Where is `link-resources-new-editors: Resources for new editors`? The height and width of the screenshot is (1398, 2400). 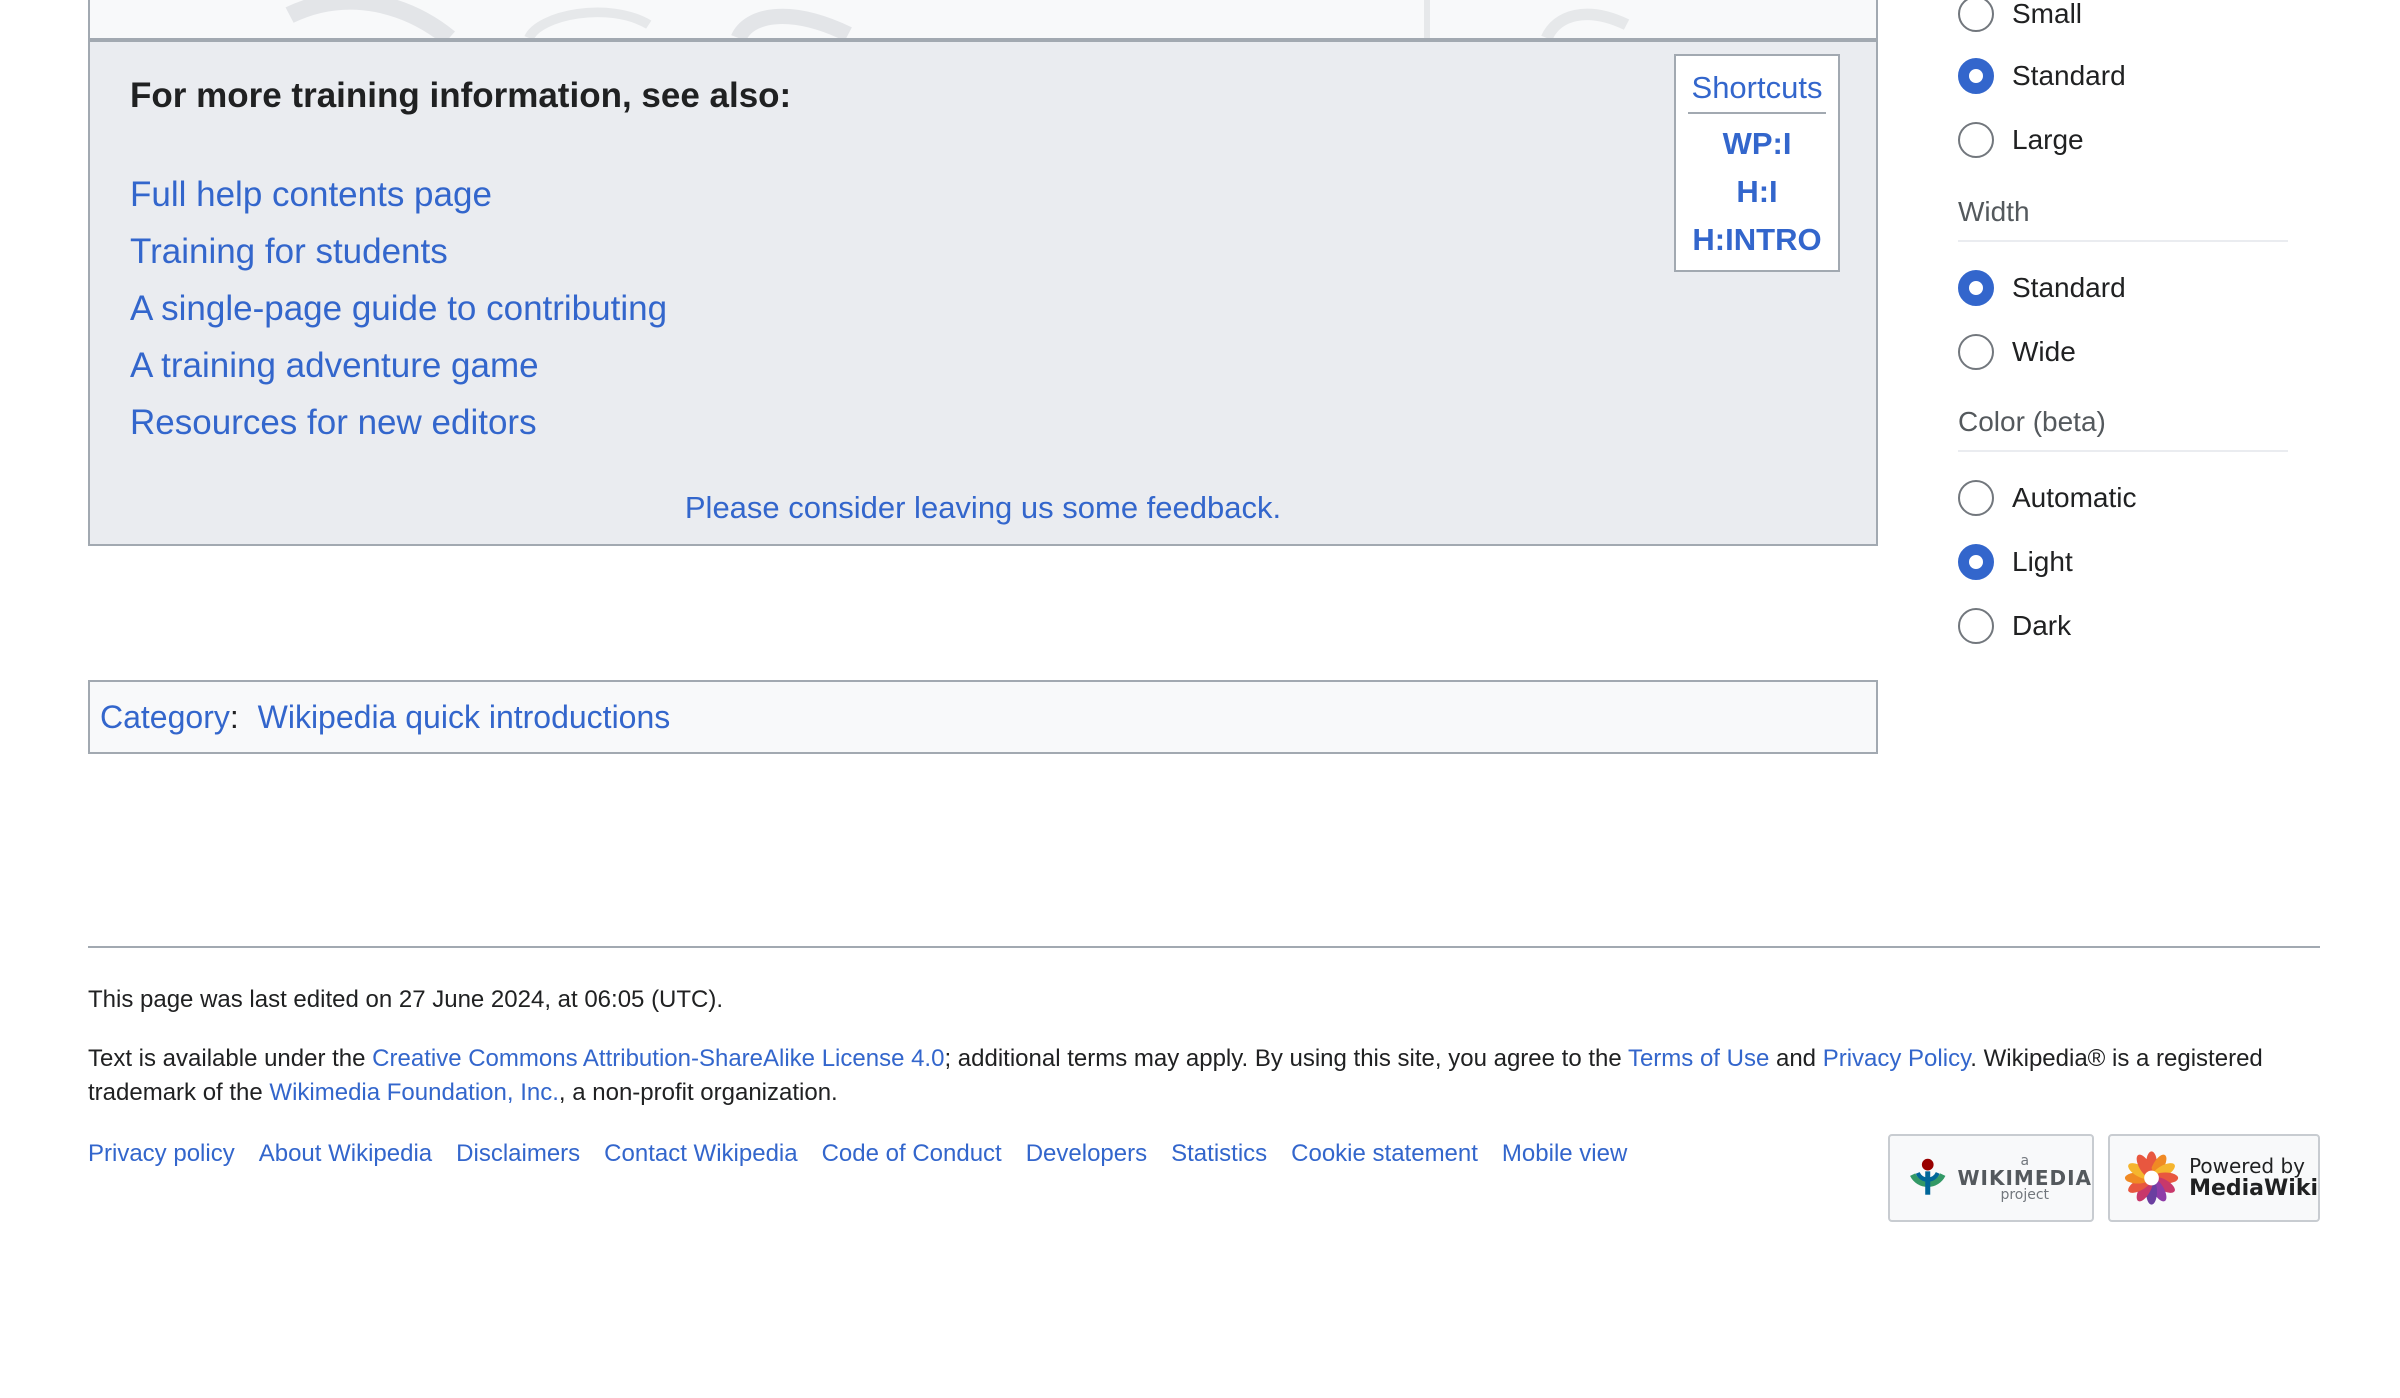 link-resources-new-editors: Resources for new editors is located at coordinates (333, 422).